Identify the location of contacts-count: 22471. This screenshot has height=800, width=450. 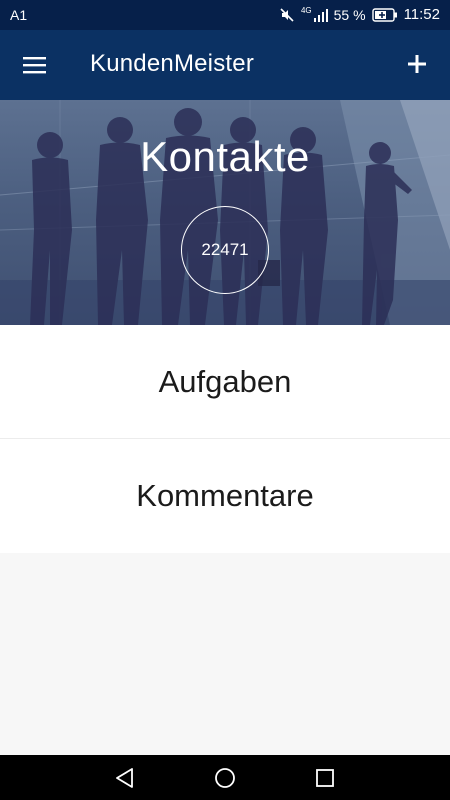
(225, 249).